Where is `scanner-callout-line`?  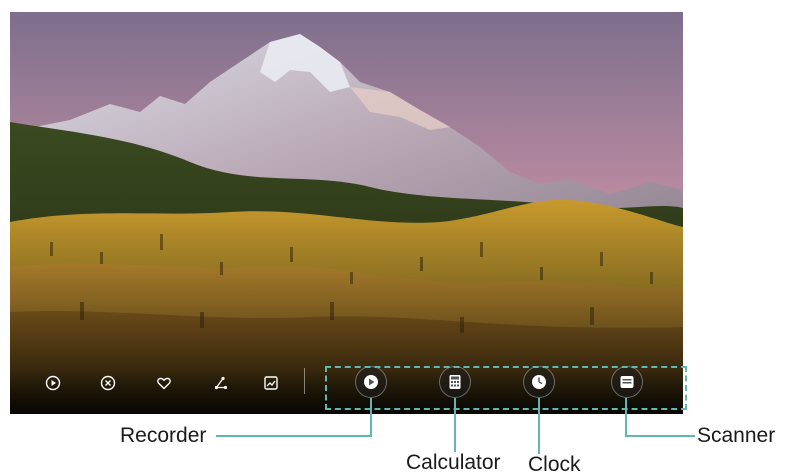
scanner-callout-line is located at coordinates (626, 417).